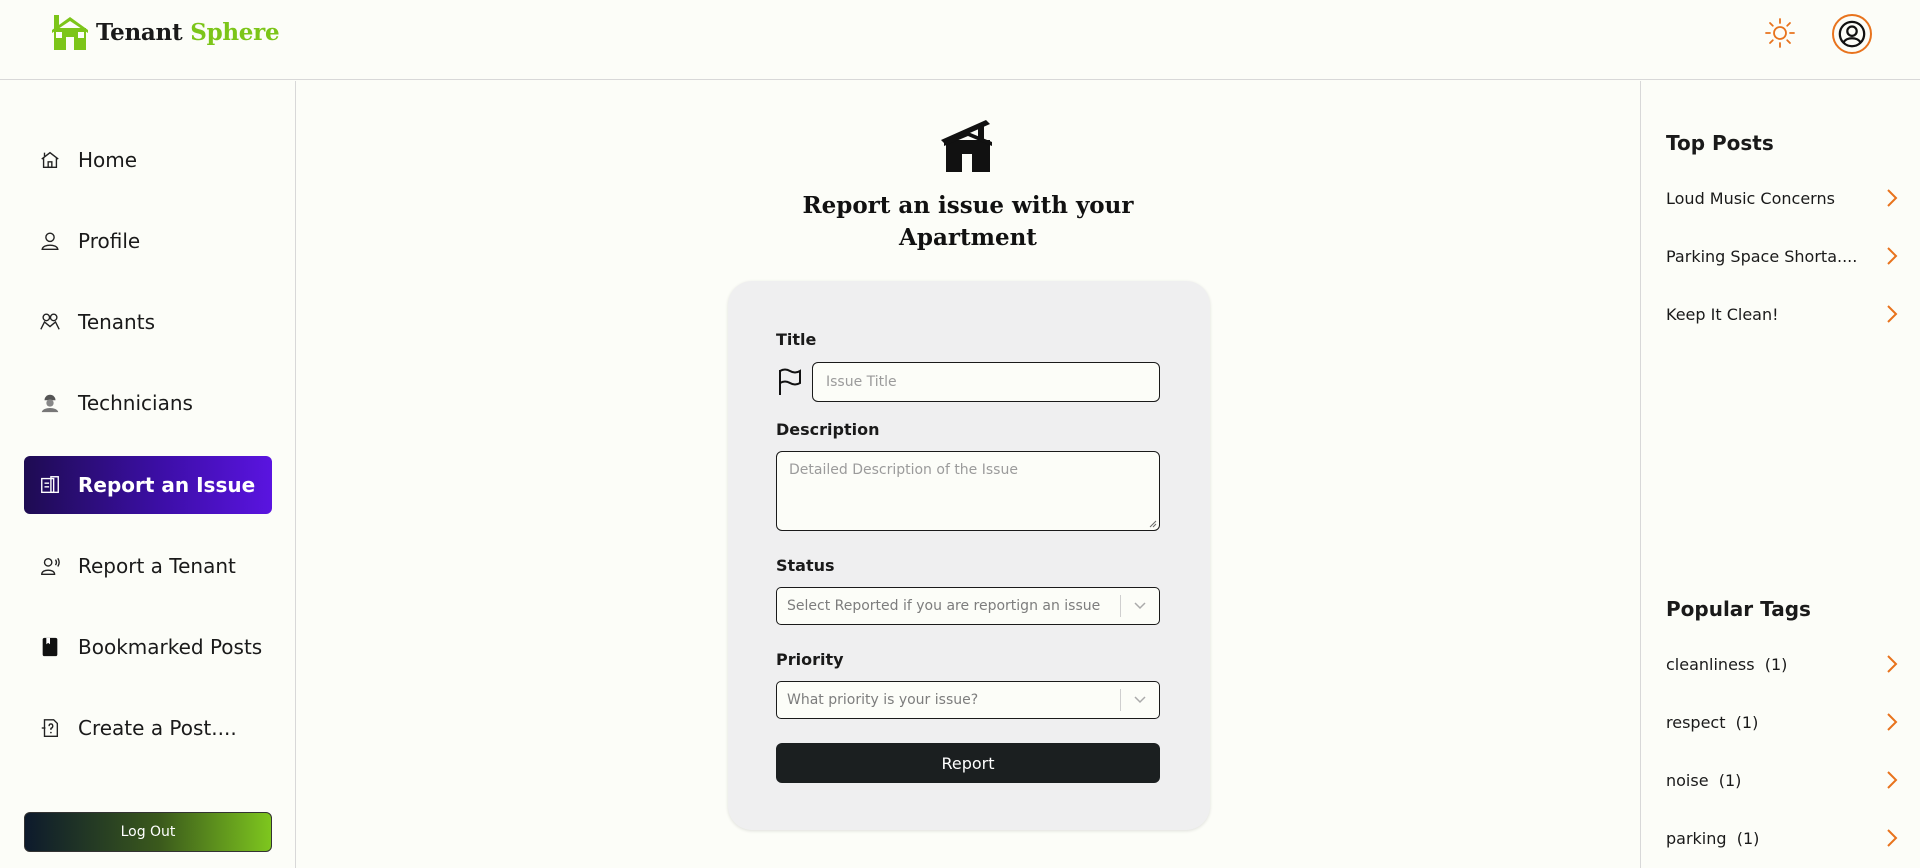  Describe the element at coordinates (50, 241) in the screenshot. I see `user-icon` at that location.